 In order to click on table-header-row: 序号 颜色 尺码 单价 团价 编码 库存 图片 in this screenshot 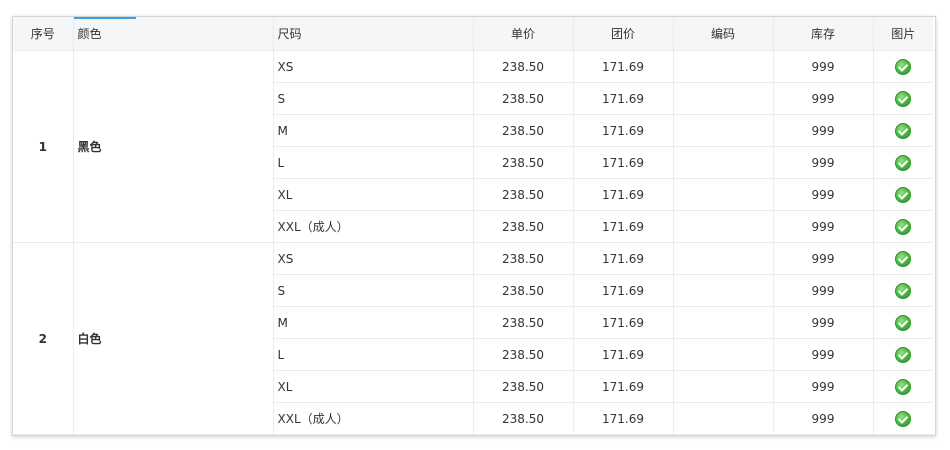, I will do `click(473, 34)`.